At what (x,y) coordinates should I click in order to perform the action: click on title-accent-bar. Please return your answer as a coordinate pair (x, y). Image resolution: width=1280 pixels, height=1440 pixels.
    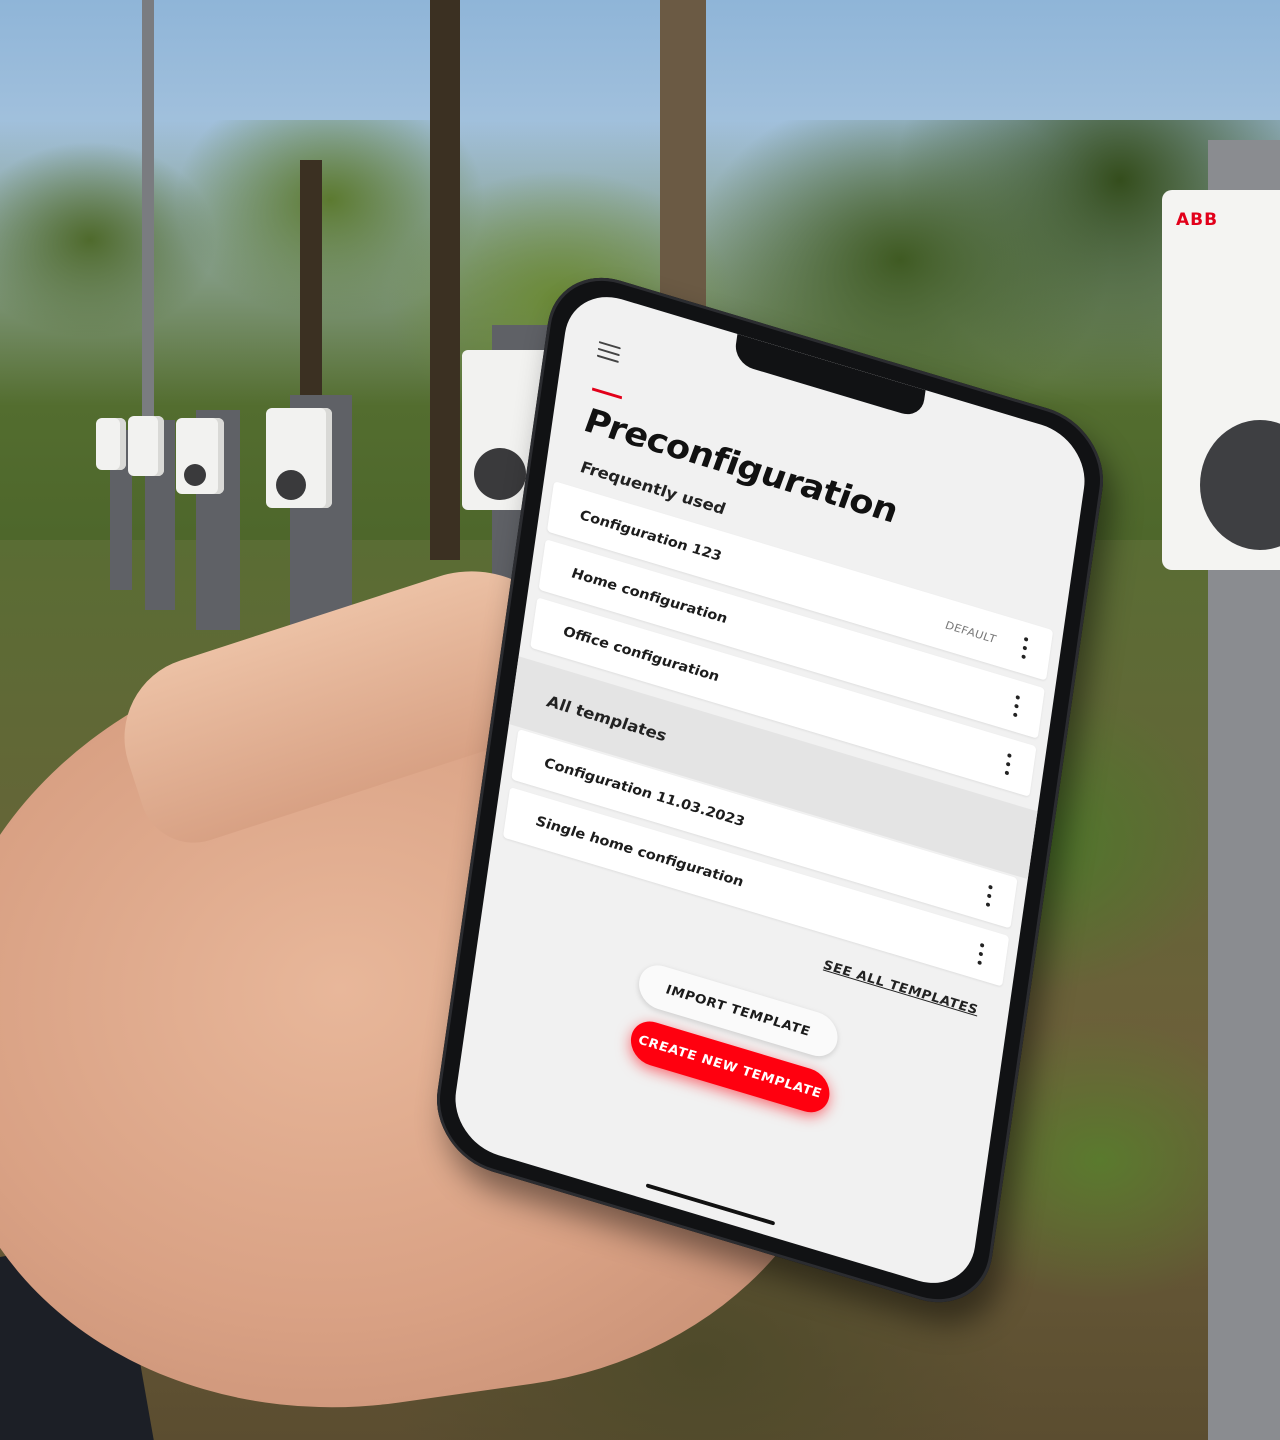
    Looking at the image, I should click on (607, 393).